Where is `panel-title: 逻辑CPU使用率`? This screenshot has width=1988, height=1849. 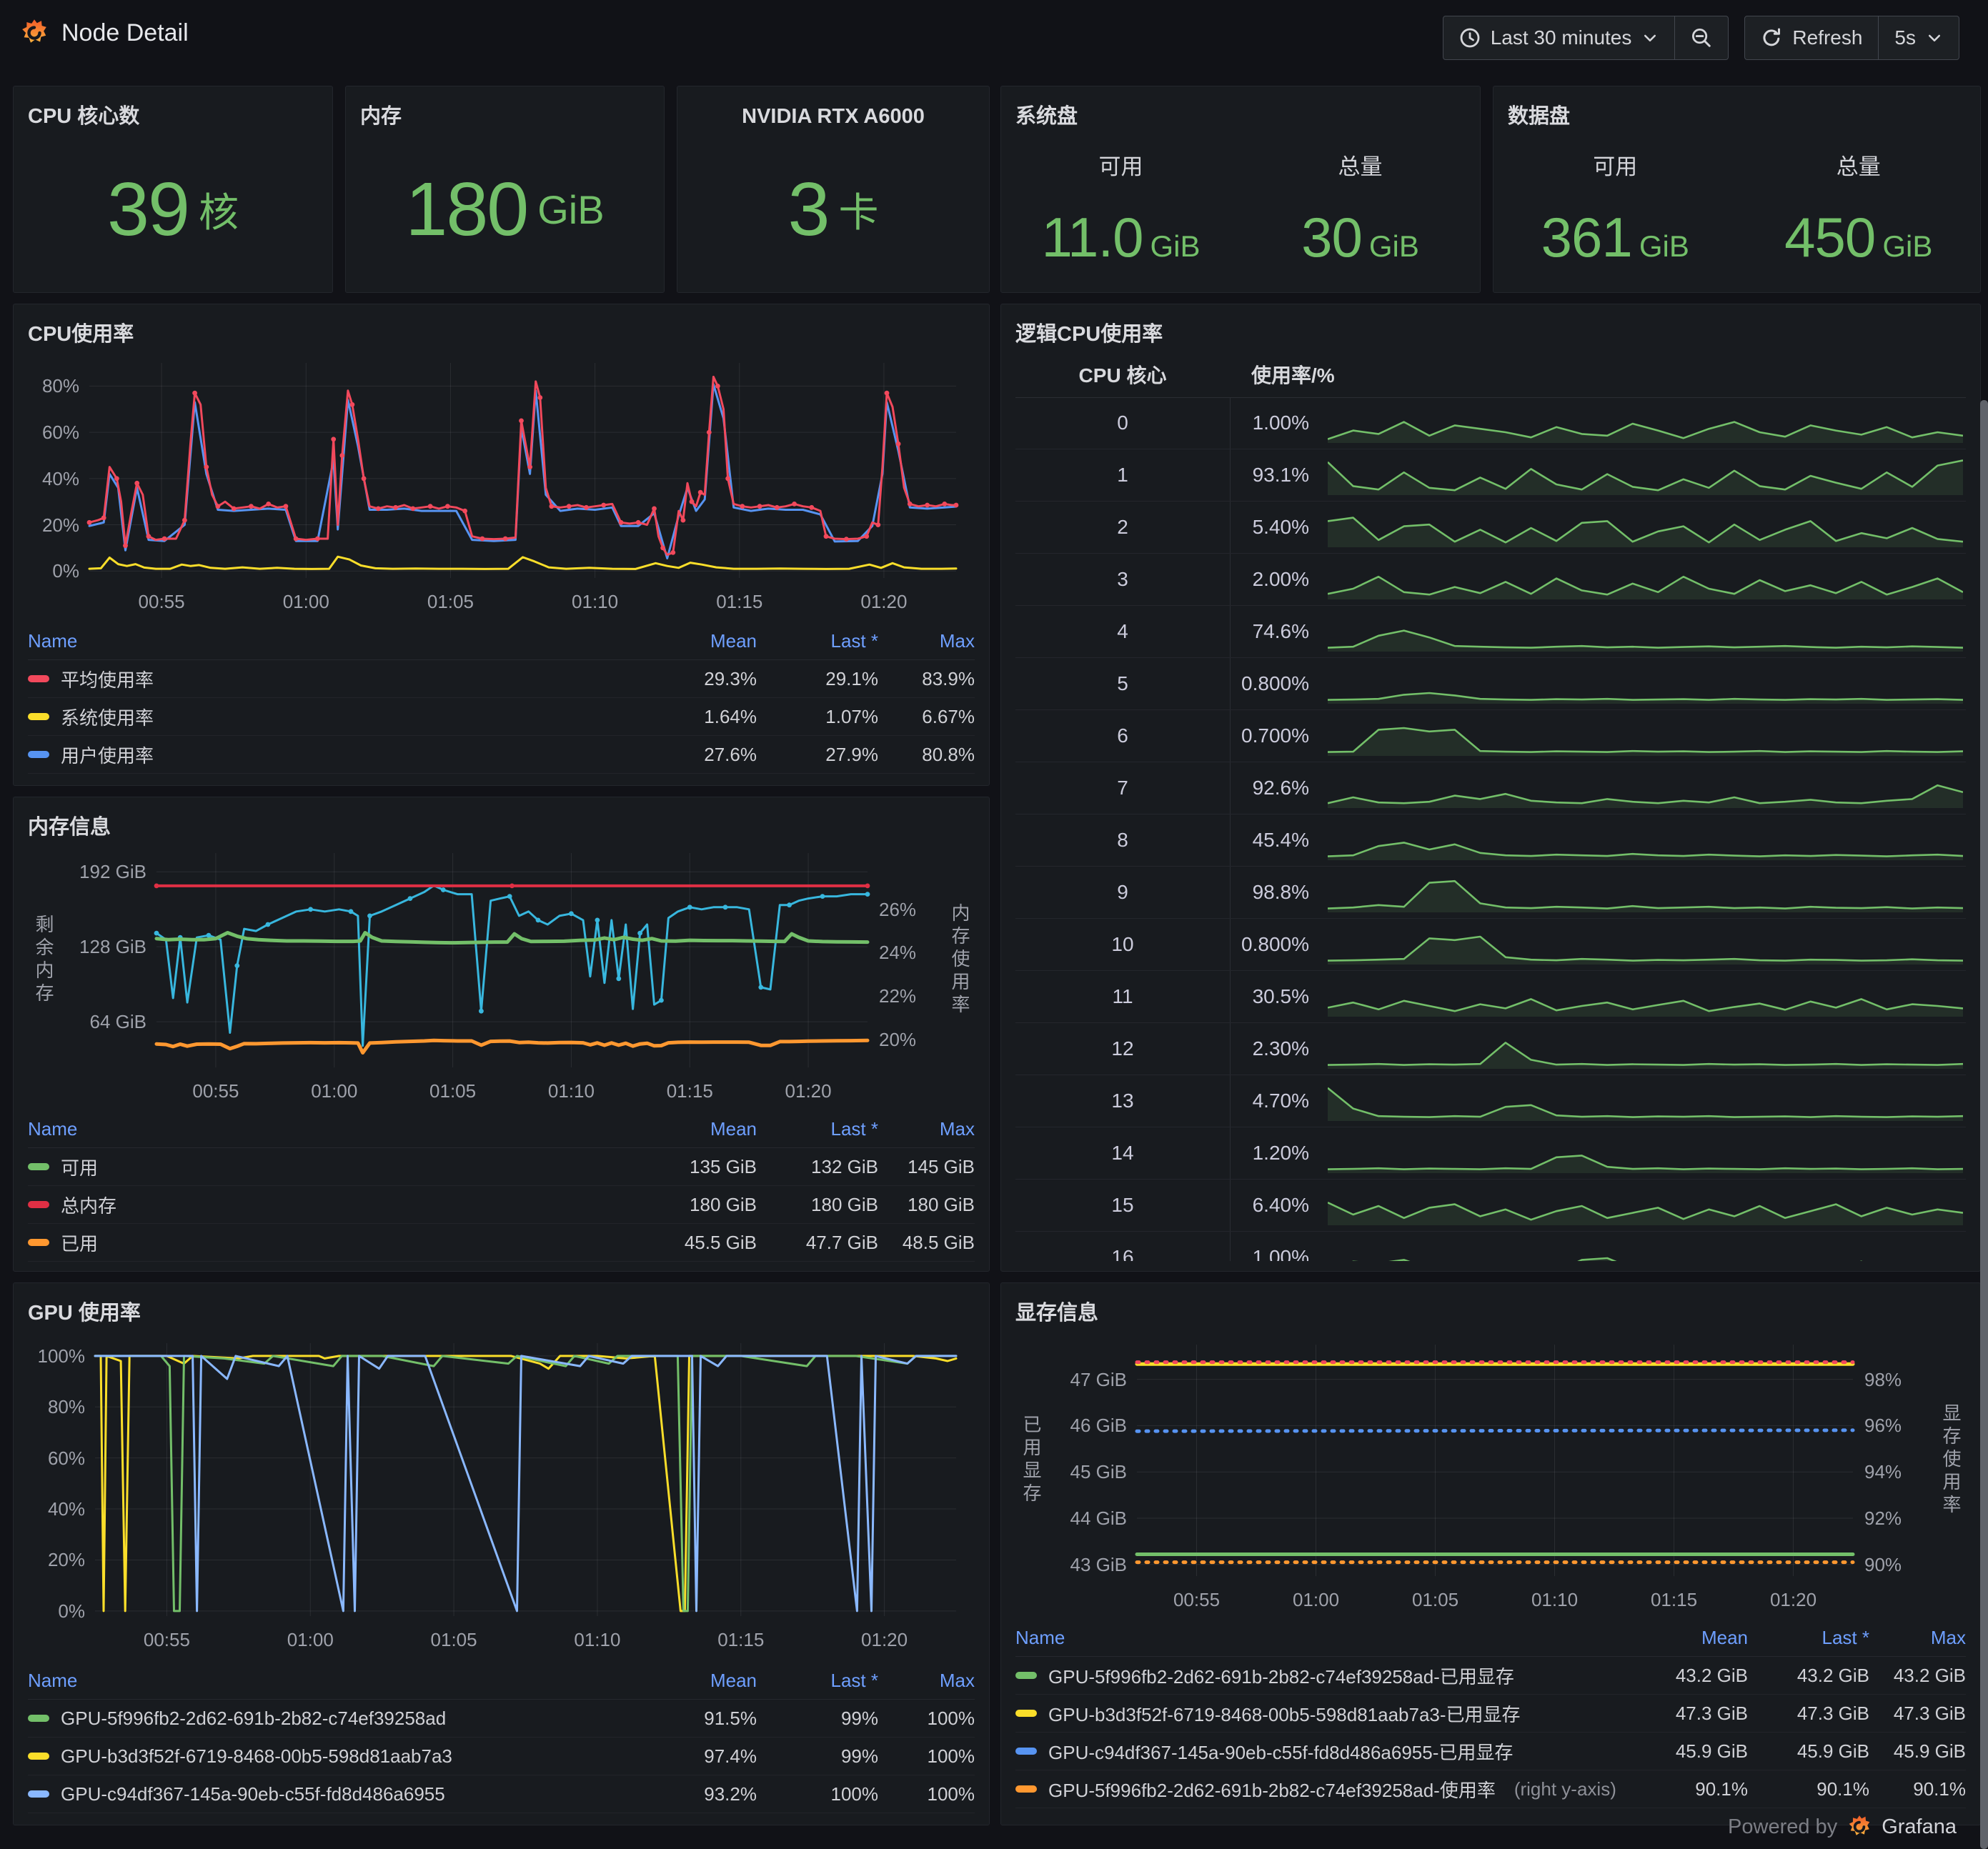 panel-title: 逻辑CPU使用率 is located at coordinates (1490, 334).